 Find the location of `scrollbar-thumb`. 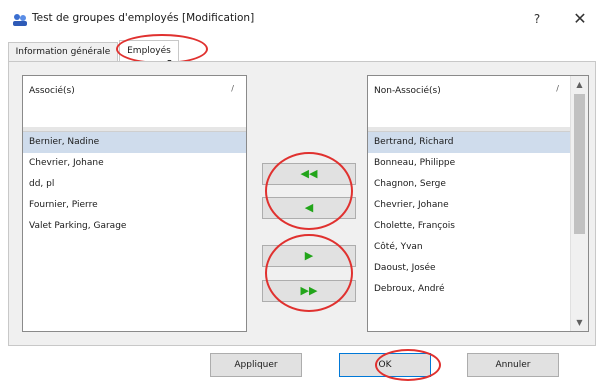

scrollbar-thumb is located at coordinates (579, 164).